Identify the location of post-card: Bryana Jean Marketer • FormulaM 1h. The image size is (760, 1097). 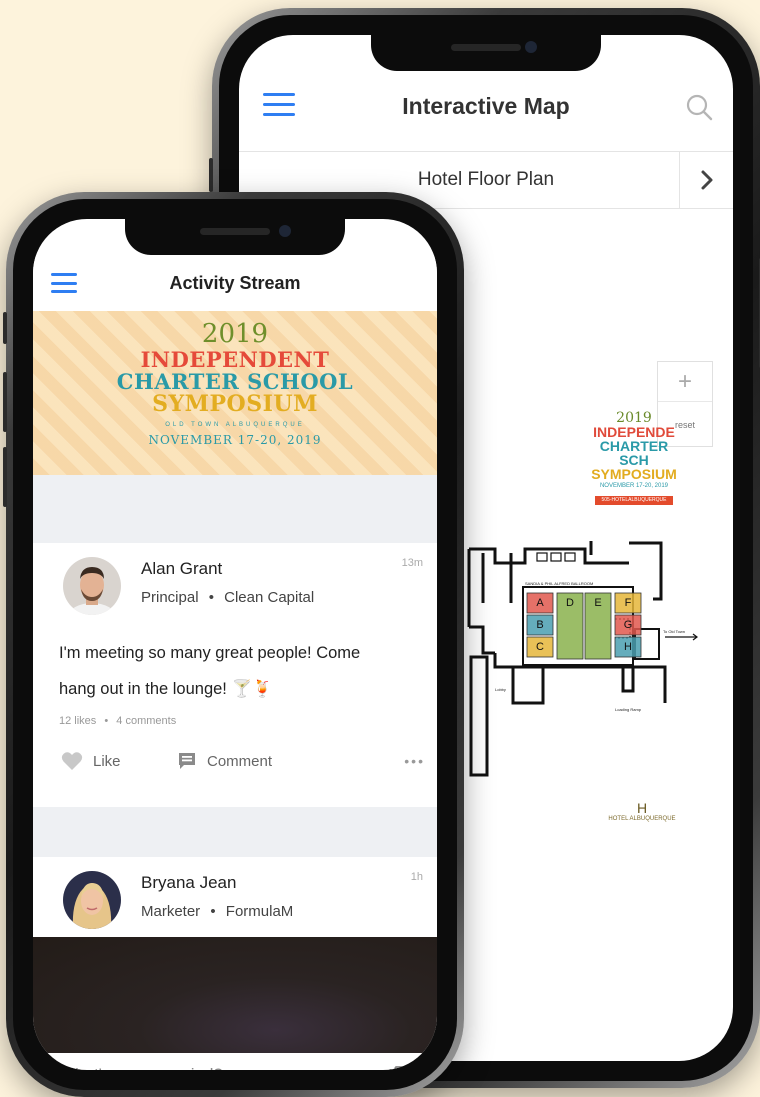
(235, 897).